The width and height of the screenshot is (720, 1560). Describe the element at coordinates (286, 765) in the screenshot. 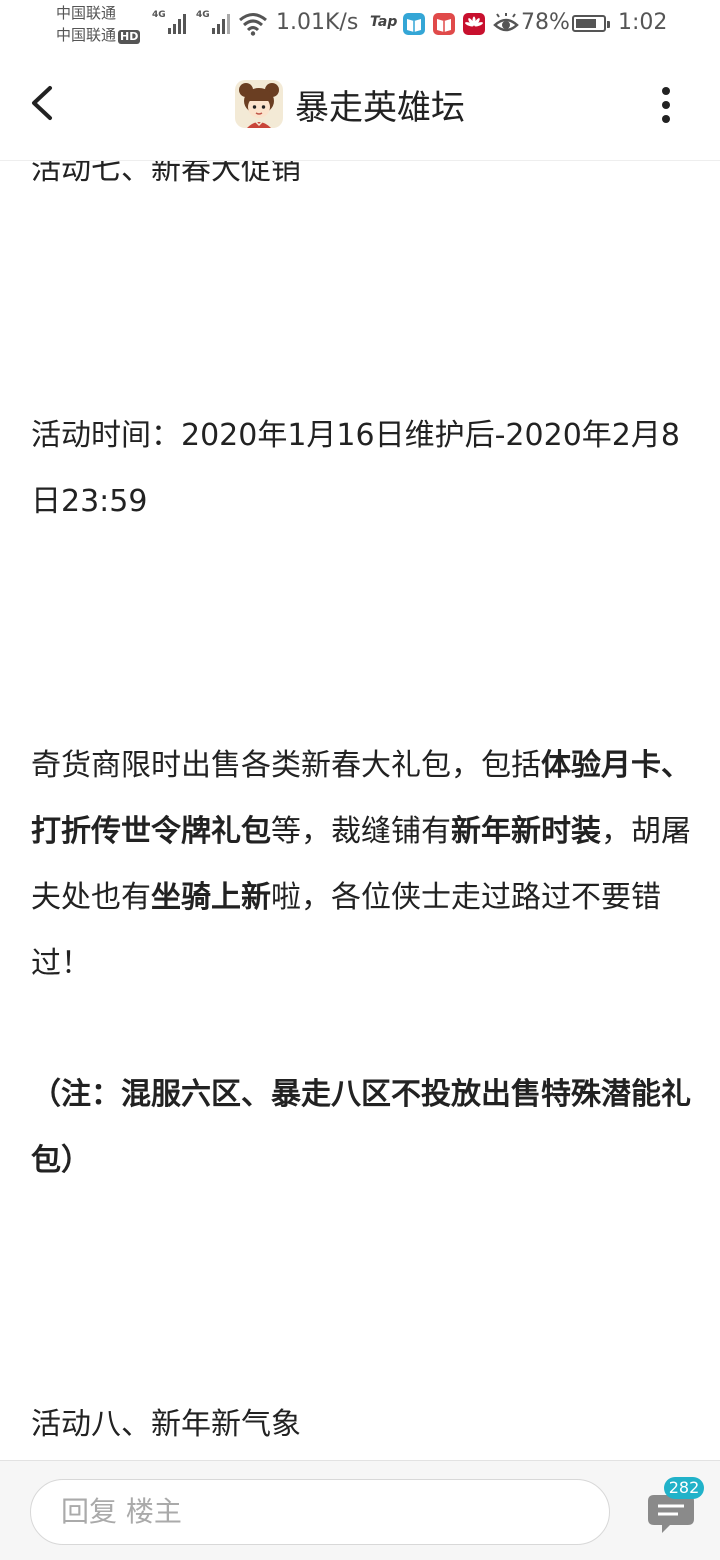

I see `desc-text-1: 奇货商限时出售各类新春大礼包，包括` at that location.